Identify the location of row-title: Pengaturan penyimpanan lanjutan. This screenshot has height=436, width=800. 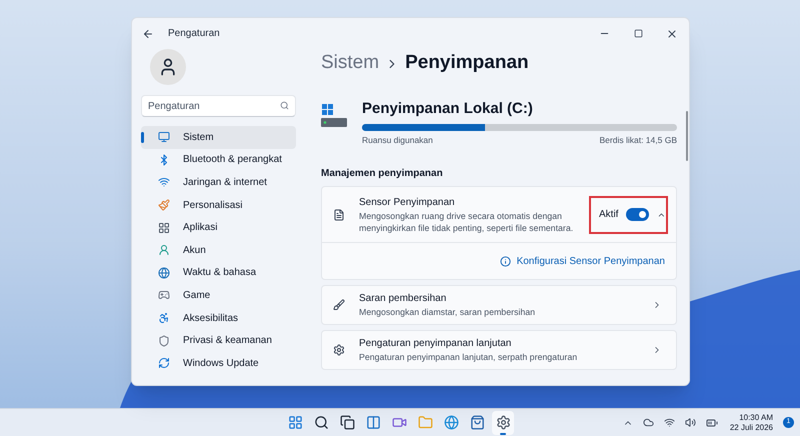
(435, 344).